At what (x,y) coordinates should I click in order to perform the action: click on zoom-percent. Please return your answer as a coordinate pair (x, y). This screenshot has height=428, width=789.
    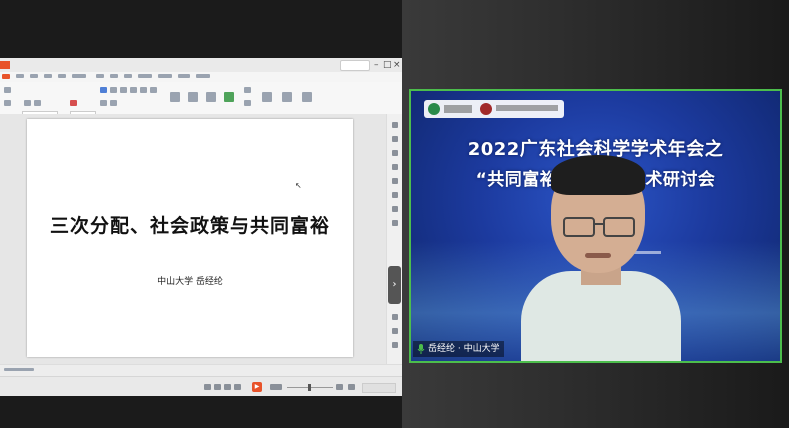
    Looking at the image, I should click on (276, 387).